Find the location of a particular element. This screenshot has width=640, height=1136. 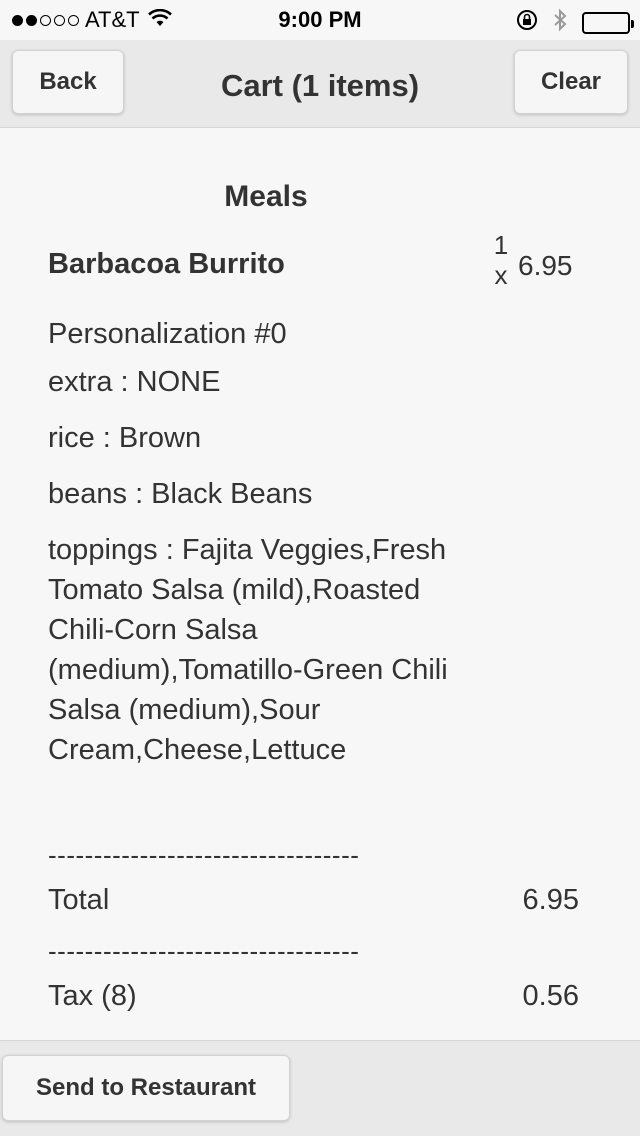

status-bar: AT&T 9:00 PM is located at coordinates (320, 20).